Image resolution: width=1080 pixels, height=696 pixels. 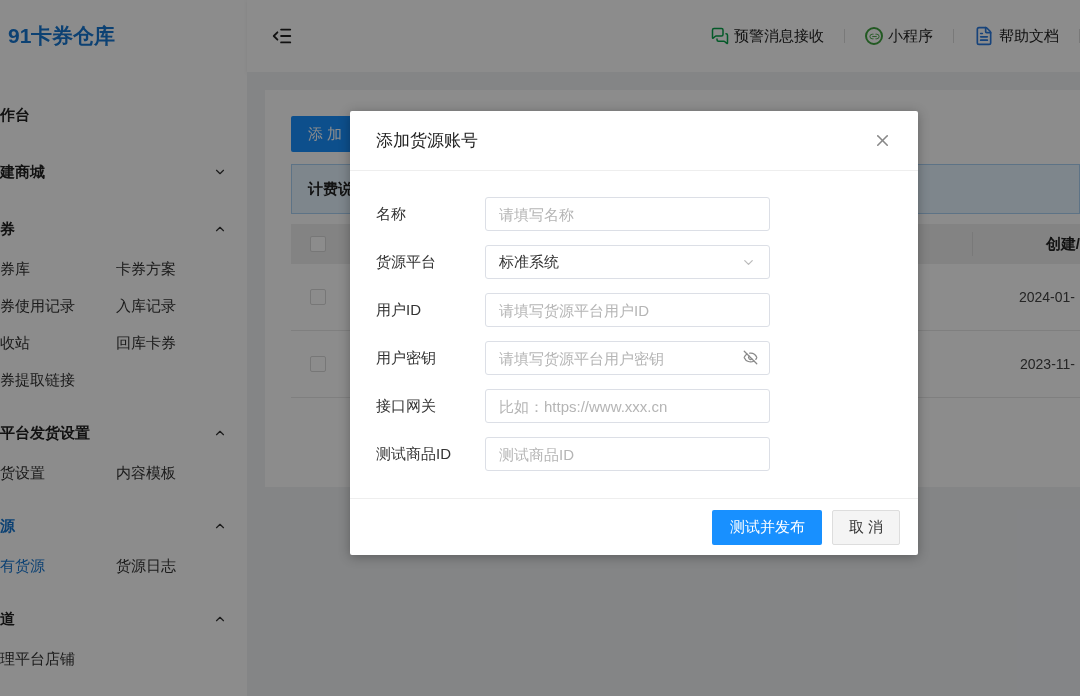 What do you see at coordinates (58, 659) in the screenshot?
I see `menu-item: 理平台店铺` at bounding box center [58, 659].